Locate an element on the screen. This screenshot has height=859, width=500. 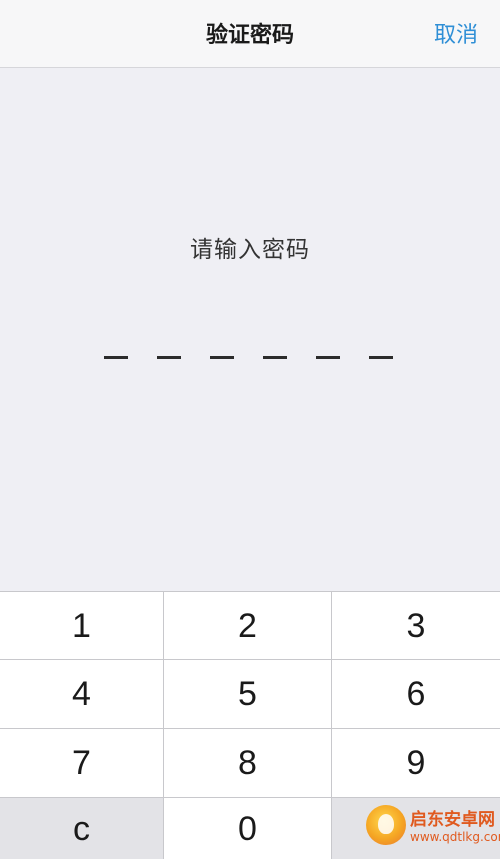
page-title: 验证密码 is located at coordinates (249, 35).